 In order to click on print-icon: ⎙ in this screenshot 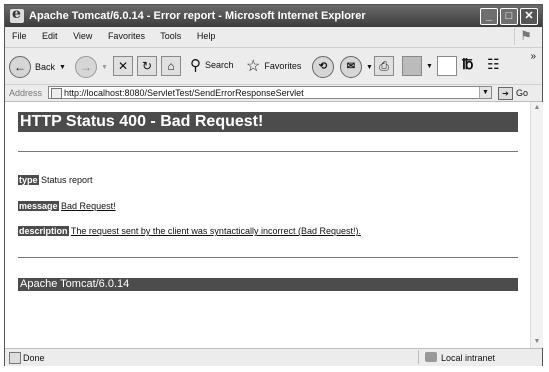, I will do `click(384, 66)`.